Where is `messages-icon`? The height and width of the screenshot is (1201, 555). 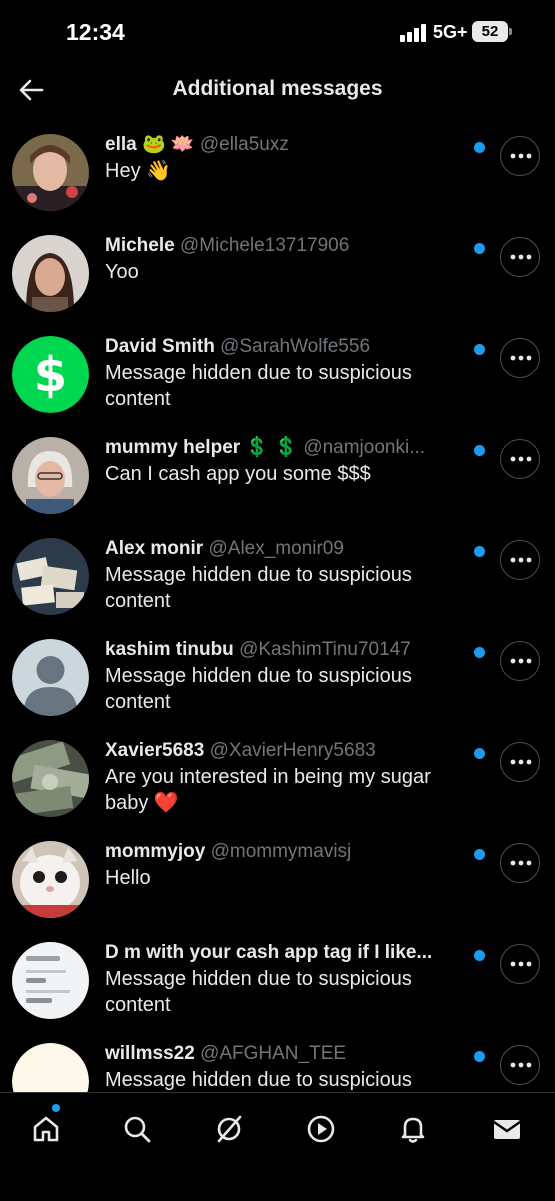
messages-icon is located at coordinates (507, 1129).